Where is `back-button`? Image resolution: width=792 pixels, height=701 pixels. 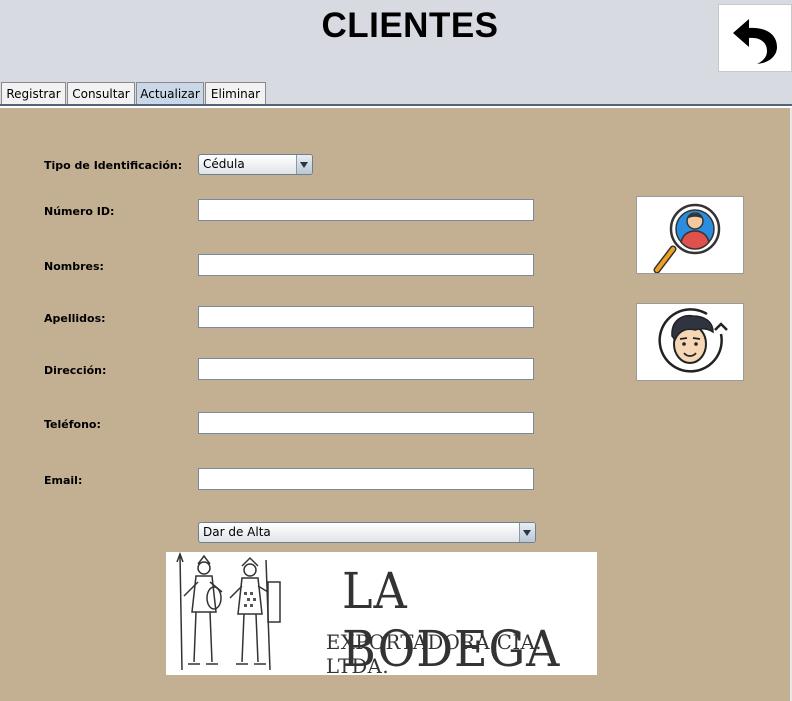 back-button is located at coordinates (755, 38).